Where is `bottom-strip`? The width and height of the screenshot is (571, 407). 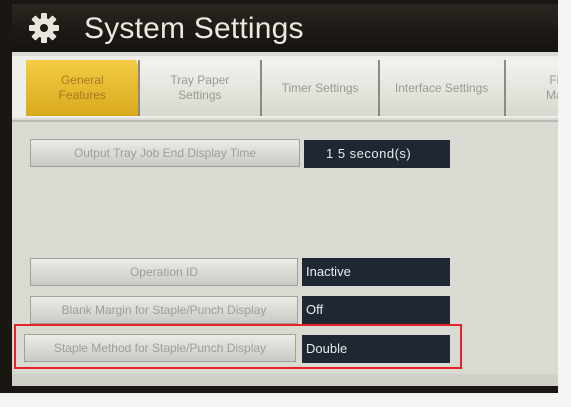
bottom-strip is located at coordinates (285, 380).